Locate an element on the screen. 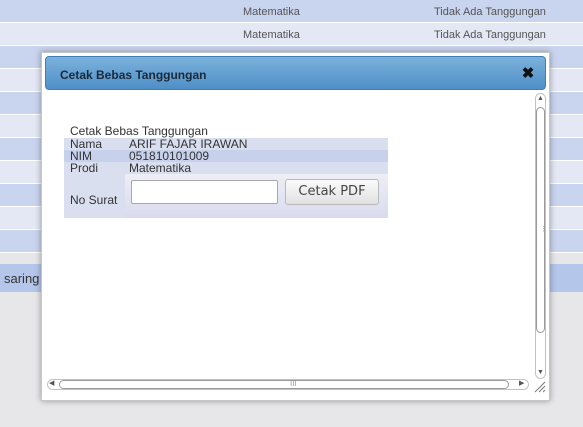  horizontal-scrollbar: ◀ III ▶ is located at coordinates (288, 384).